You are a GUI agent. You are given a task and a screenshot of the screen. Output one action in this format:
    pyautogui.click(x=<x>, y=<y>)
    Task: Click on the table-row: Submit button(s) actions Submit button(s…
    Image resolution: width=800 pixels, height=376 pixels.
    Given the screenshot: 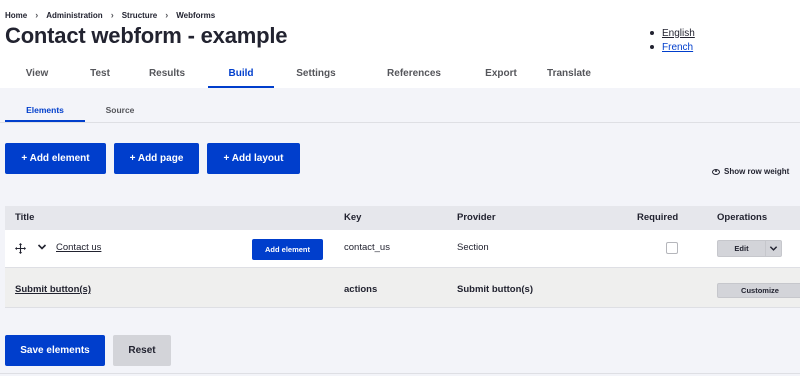 What is the action you would take?
    pyautogui.click(x=402, y=288)
    